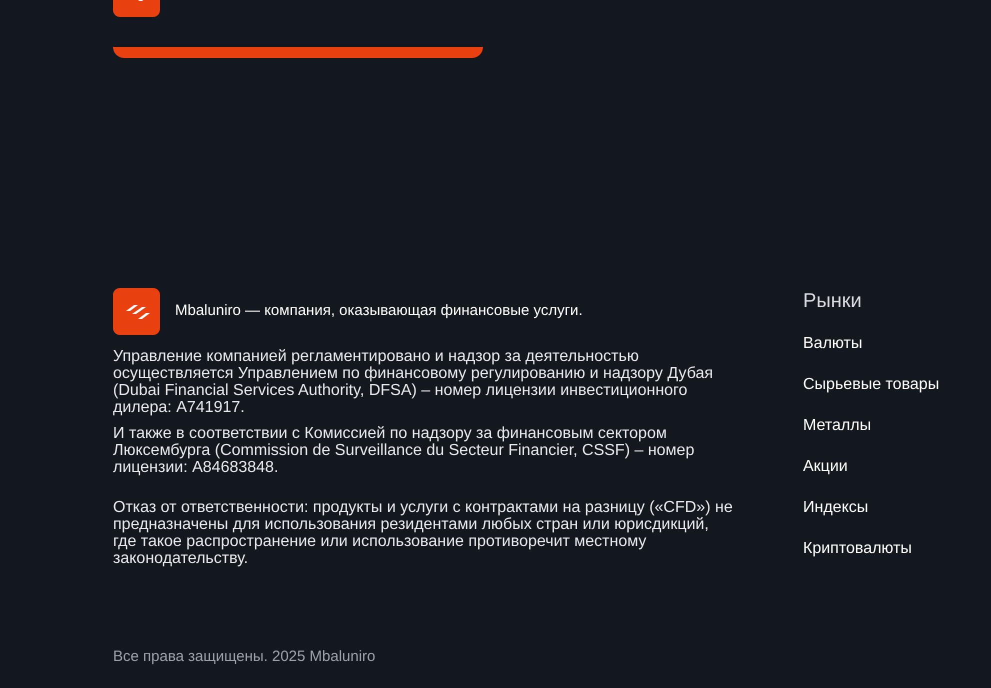 The image size is (991, 688). Describe the element at coordinates (871, 344) in the screenshot. I see `footer-link: Валюты` at that location.